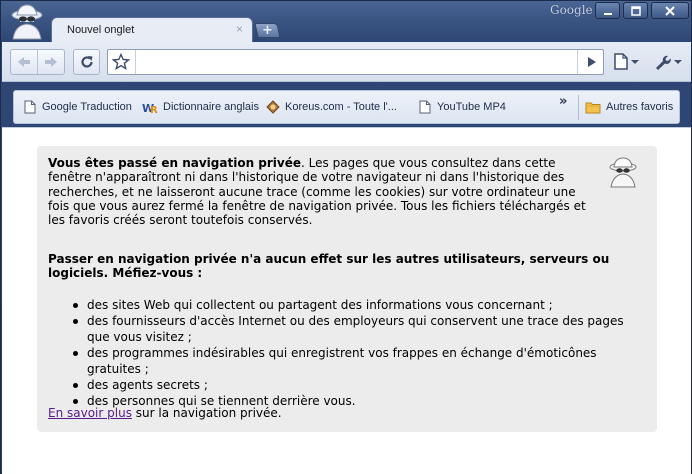  What do you see at coordinates (578, 107) in the screenshot?
I see `bookmarks-divider` at bounding box center [578, 107].